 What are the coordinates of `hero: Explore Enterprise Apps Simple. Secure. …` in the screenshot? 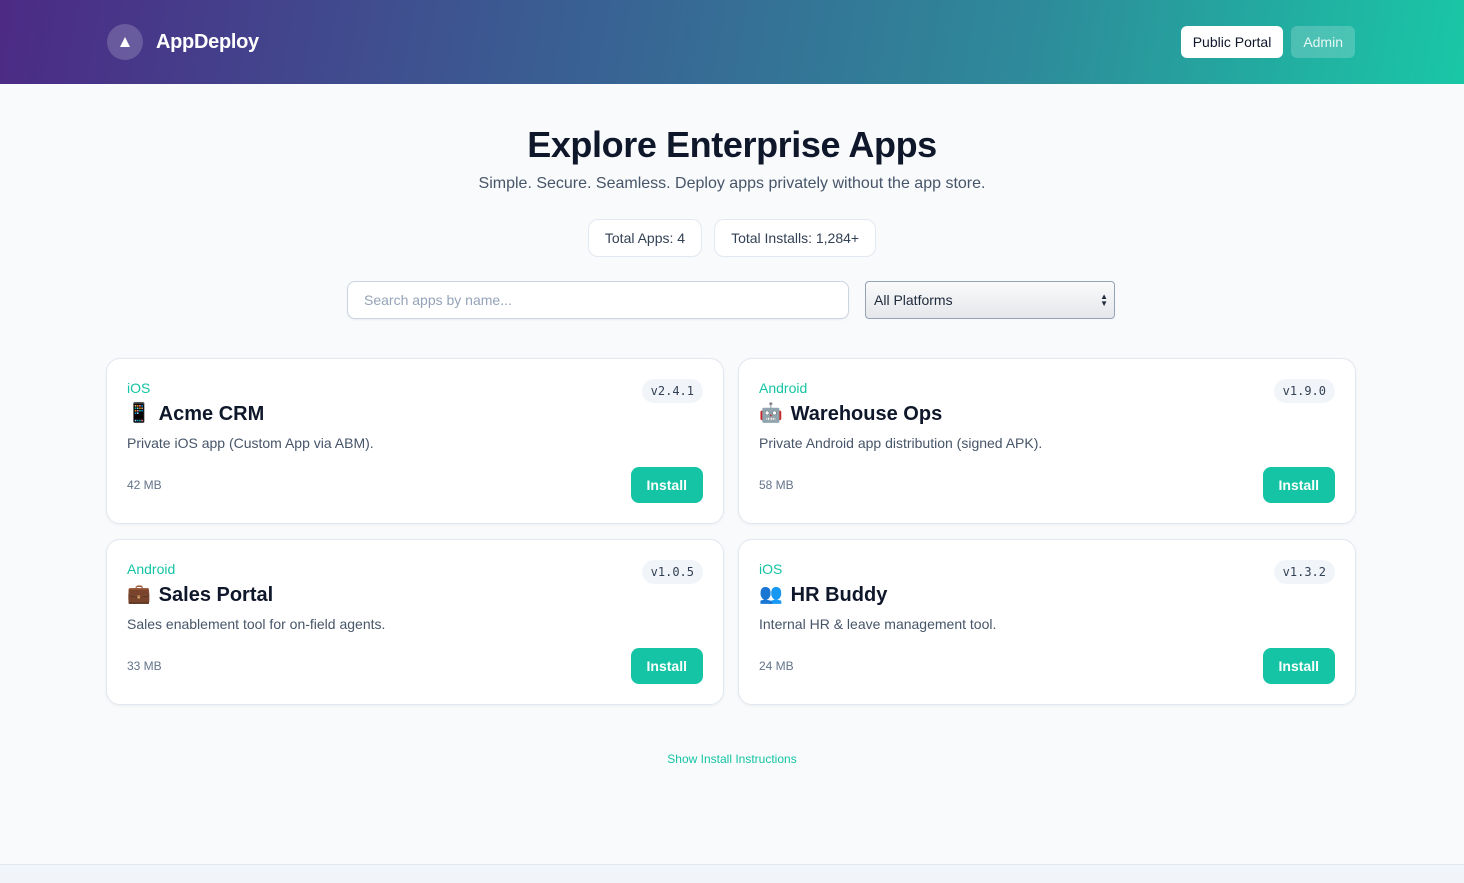 It's located at (732, 138).